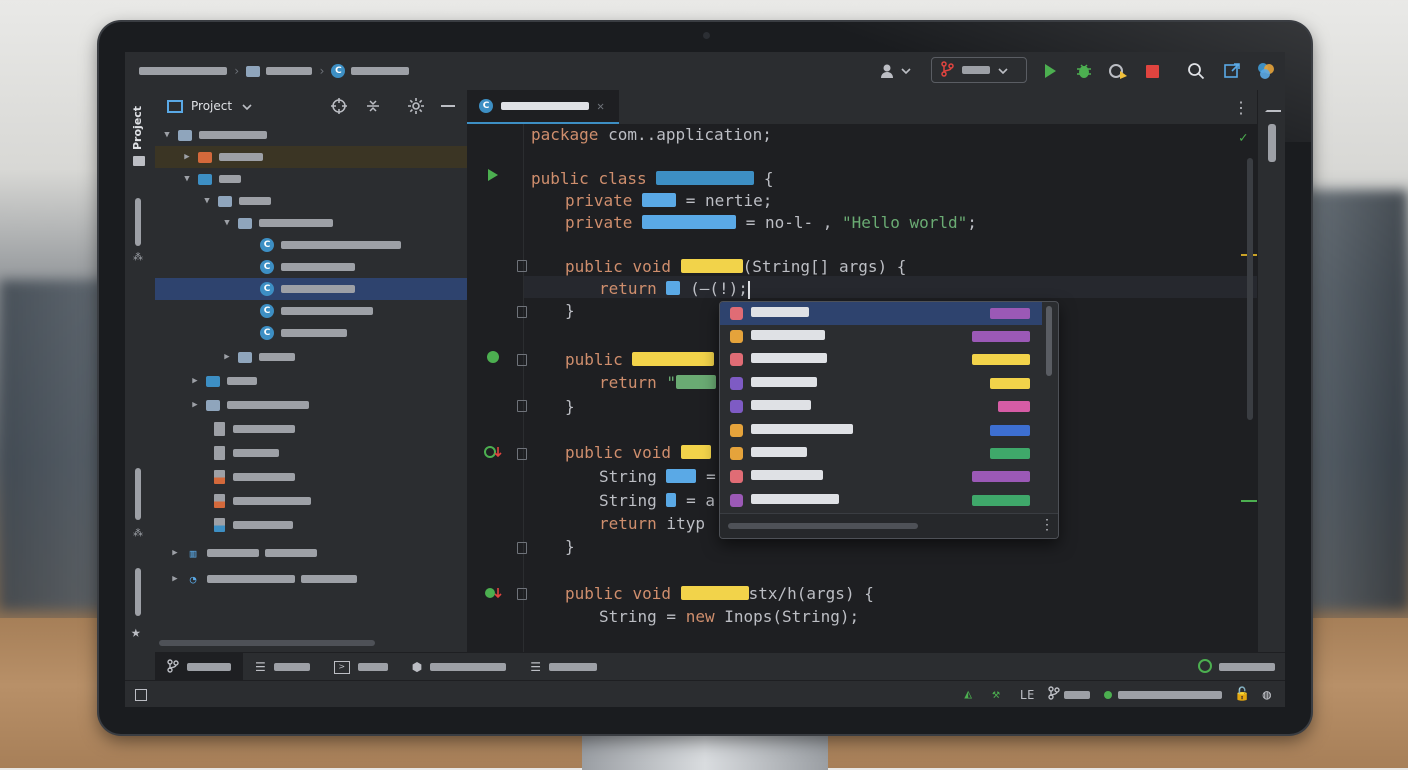 The image size is (1408, 770). Describe the element at coordinates (311, 289) in the screenshot. I see `tree-class-item-selected: C` at that location.